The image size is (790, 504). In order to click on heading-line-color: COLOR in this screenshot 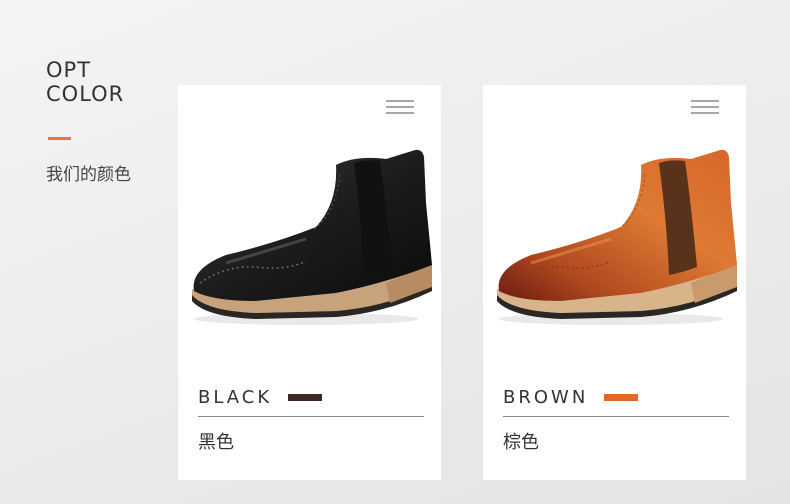, I will do `click(85, 94)`.